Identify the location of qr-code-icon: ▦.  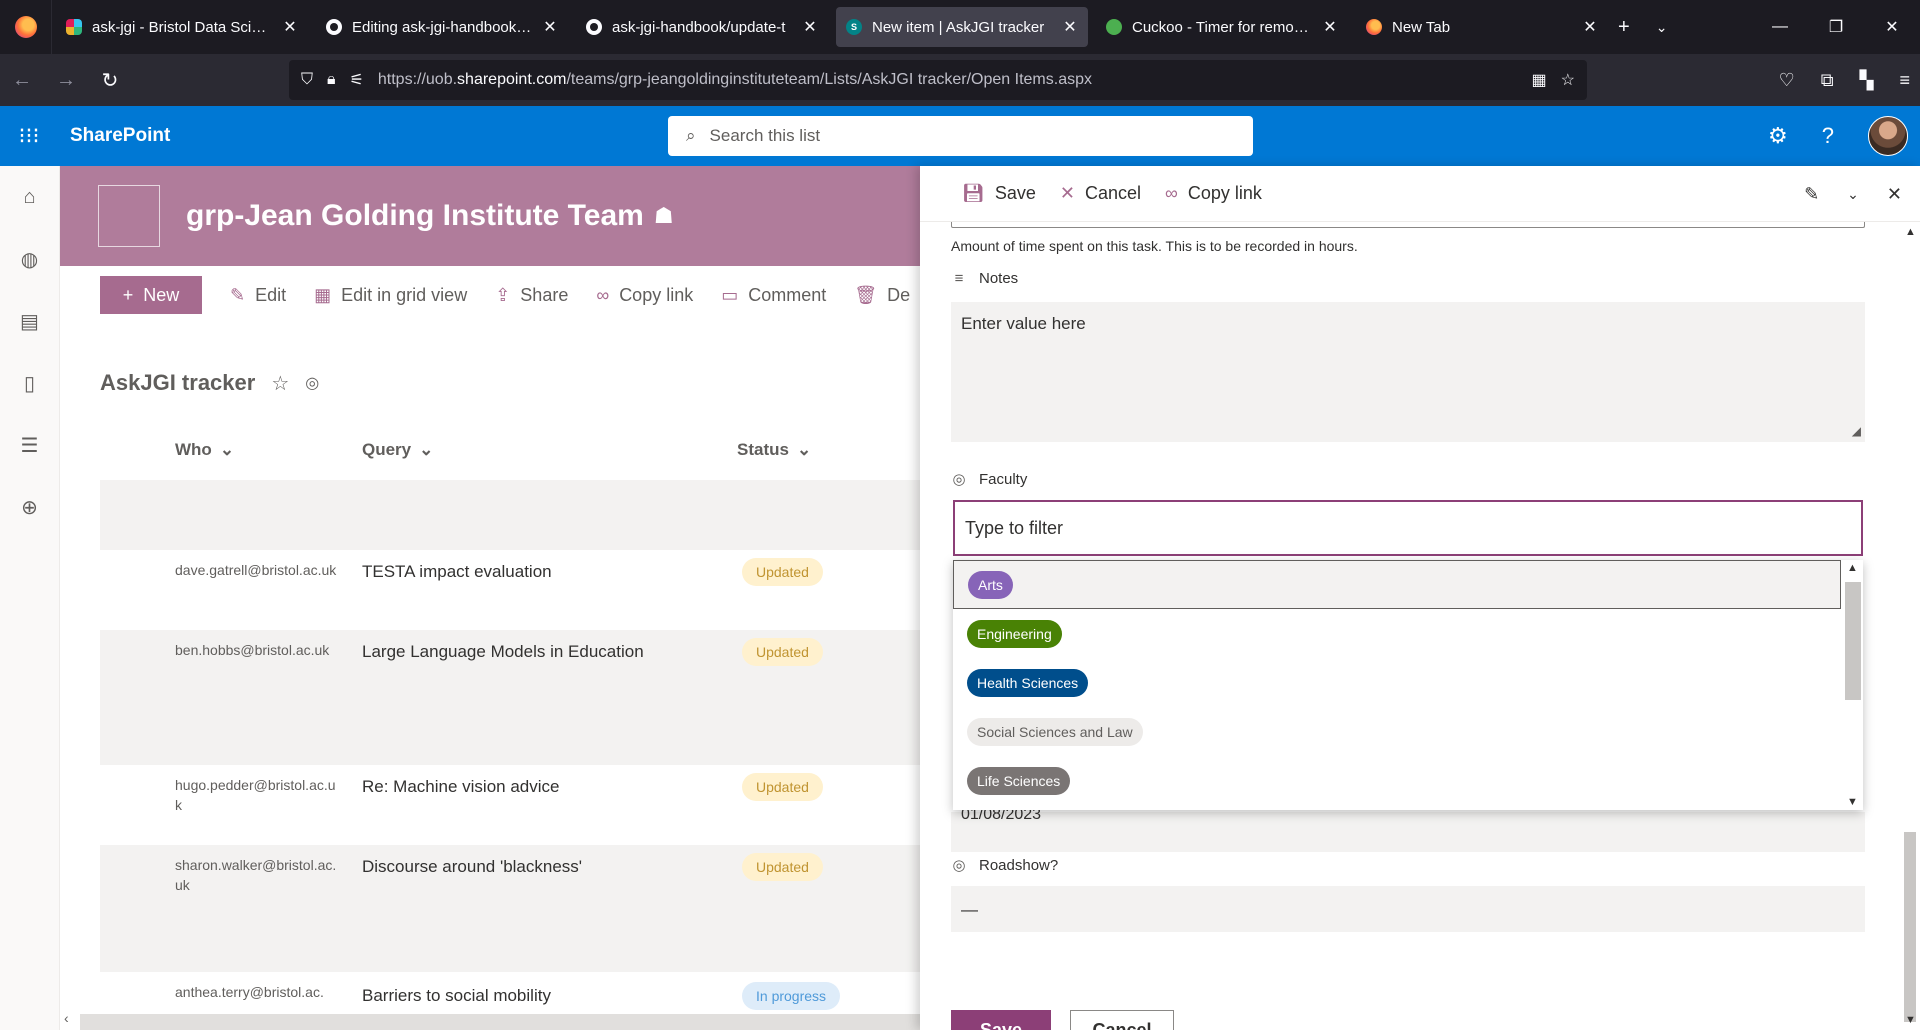
(1539, 80).